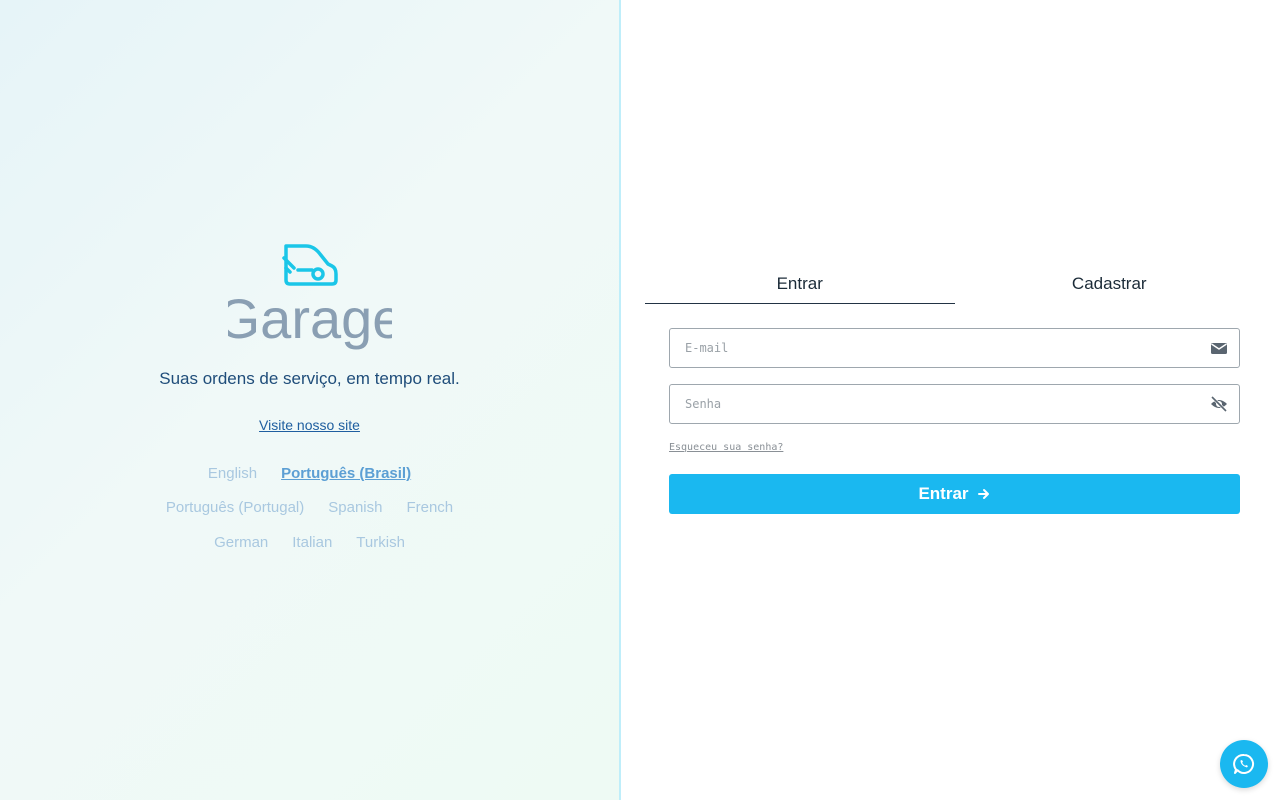 This screenshot has height=800, width=1280. What do you see at coordinates (1110, 284) in the screenshot?
I see `tab-register: Cadastrar` at bounding box center [1110, 284].